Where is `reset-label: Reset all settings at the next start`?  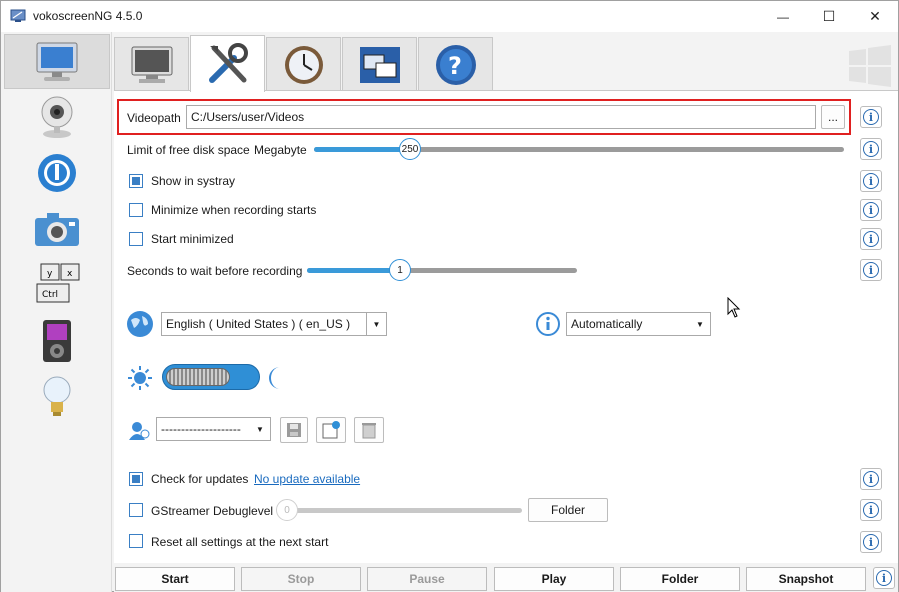 reset-label: Reset all settings at the next start is located at coordinates (240, 542).